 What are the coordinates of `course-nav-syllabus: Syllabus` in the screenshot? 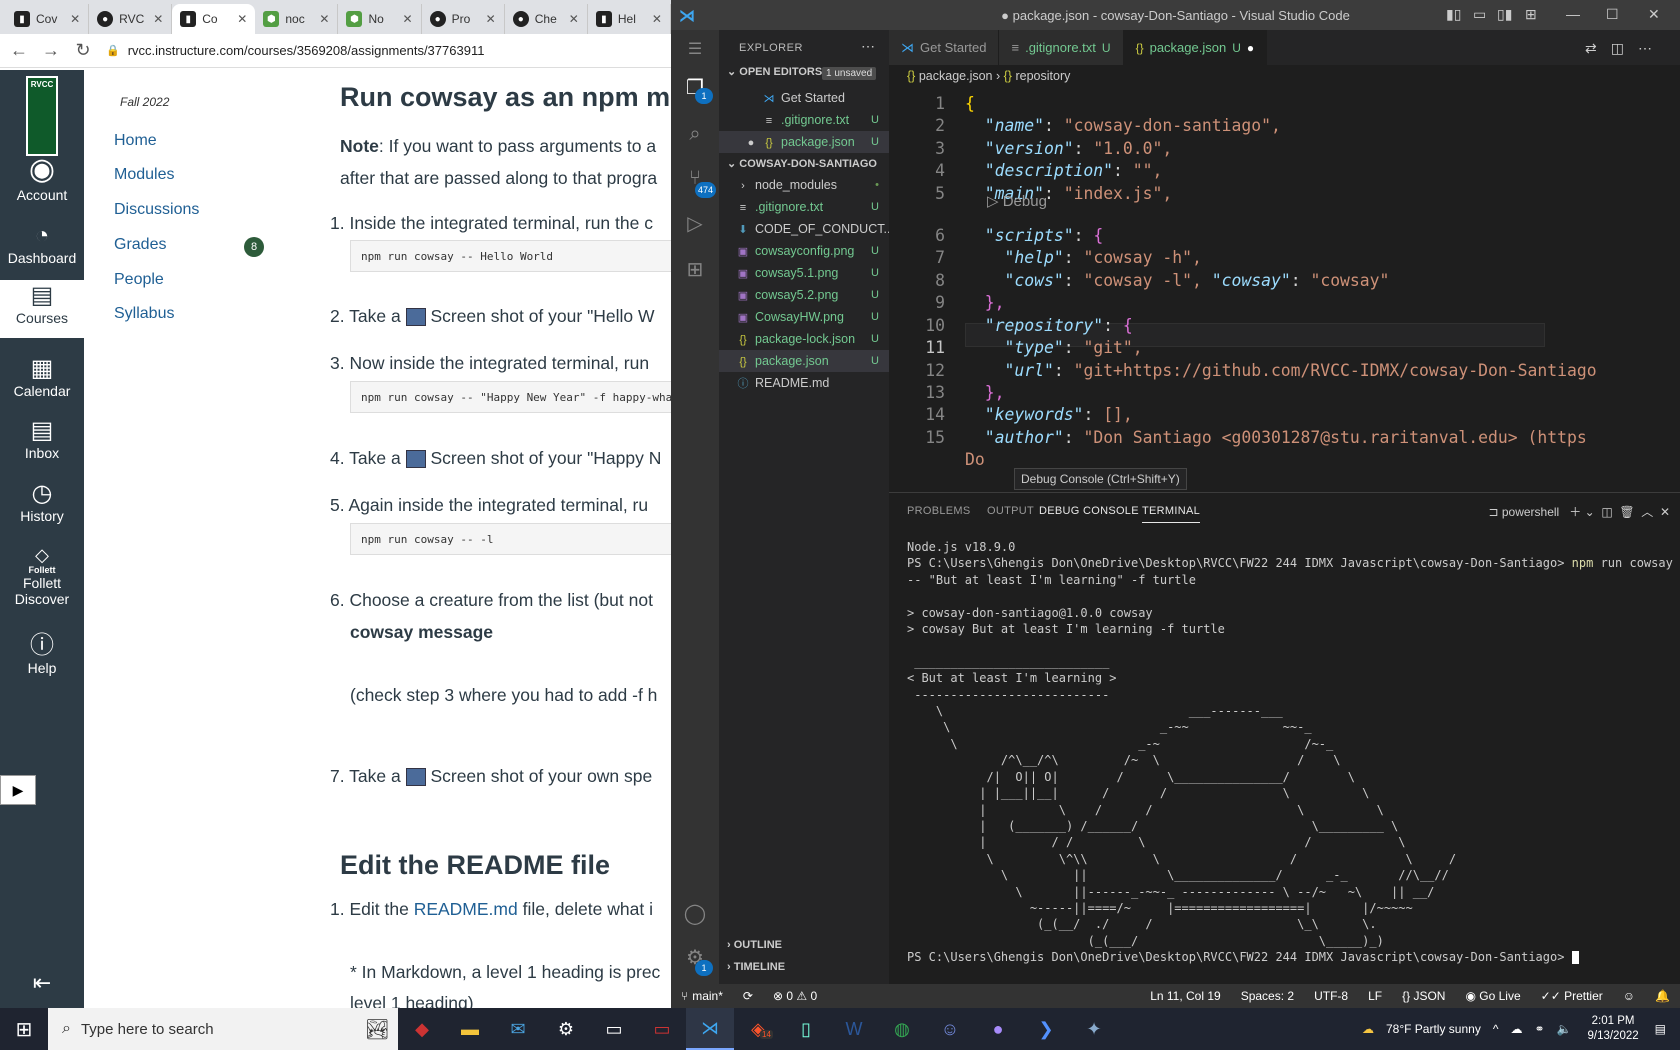 It's located at (144, 314).